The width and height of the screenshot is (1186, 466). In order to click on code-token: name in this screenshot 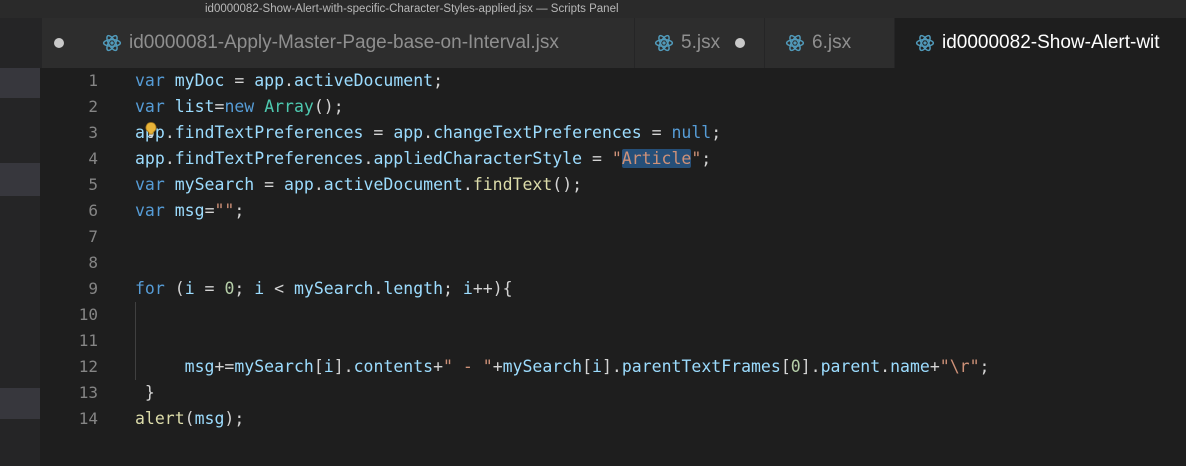, I will do `click(910, 366)`.